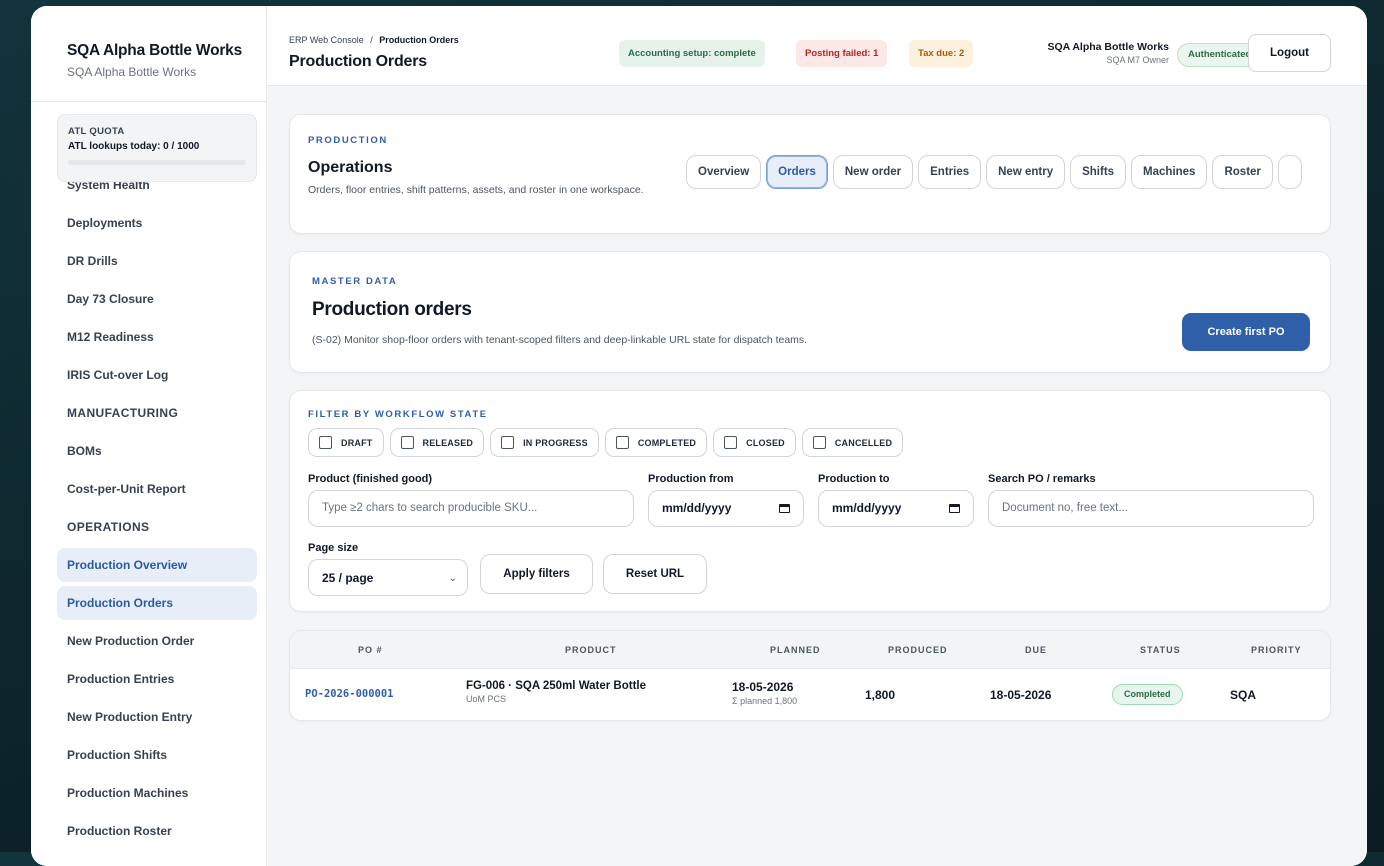 This screenshot has width=1384, height=866. What do you see at coordinates (667, 442) in the screenshot?
I see `state-filter-label: COMPLETED` at bounding box center [667, 442].